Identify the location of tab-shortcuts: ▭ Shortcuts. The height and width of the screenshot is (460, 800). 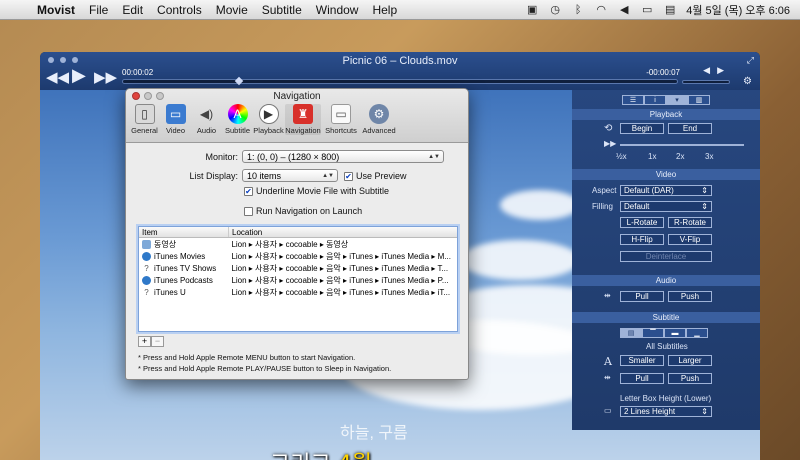
(341, 119).